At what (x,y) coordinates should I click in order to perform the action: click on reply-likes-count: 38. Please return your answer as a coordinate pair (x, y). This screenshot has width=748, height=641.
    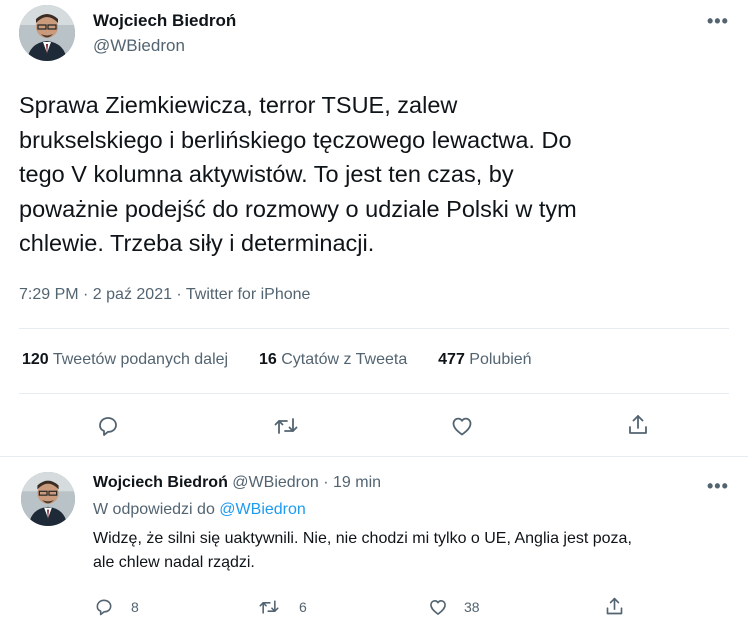
    Looking at the image, I should click on (472, 607).